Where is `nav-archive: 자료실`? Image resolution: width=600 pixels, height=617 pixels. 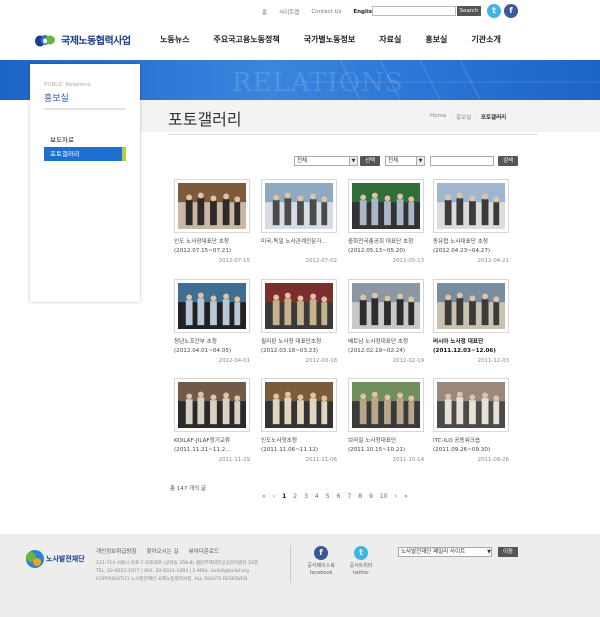
nav-archive: 자료실 is located at coordinates (390, 39).